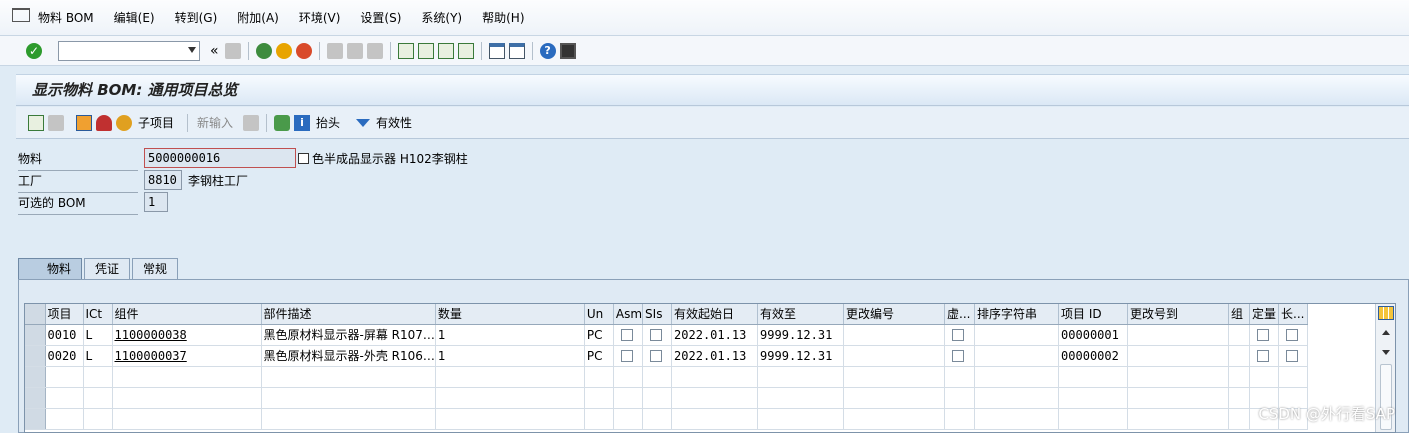  What do you see at coordinates (1264, 314) in the screenshot?
I see `col-fixed-qty: 定量` at bounding box center [1264, 314].